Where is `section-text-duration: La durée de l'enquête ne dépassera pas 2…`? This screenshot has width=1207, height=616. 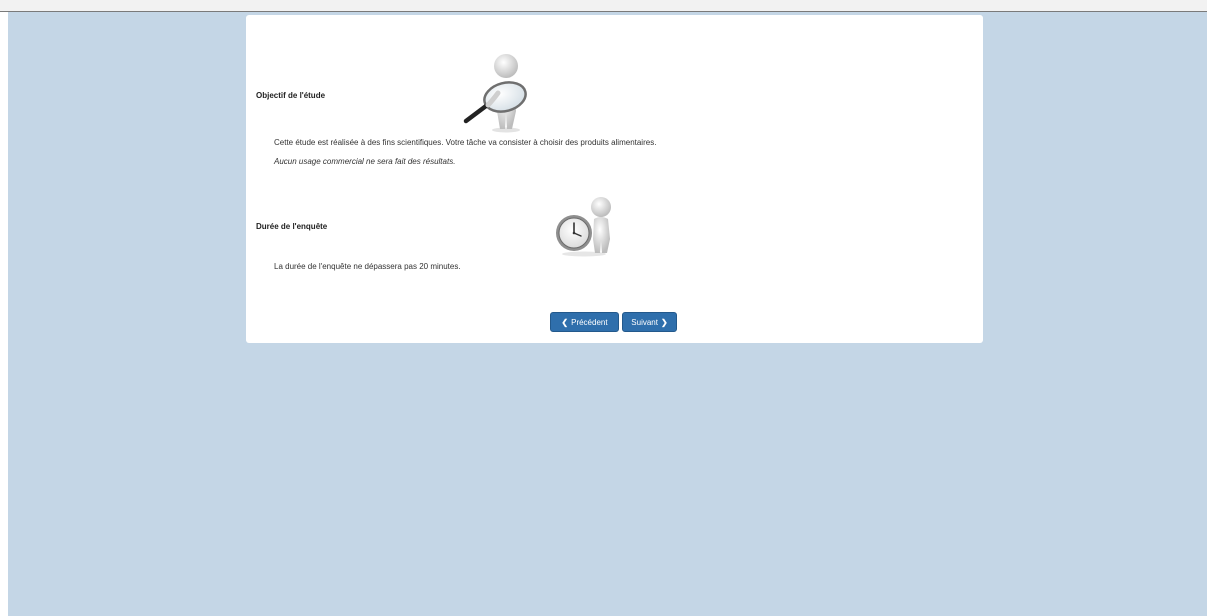
section-text-duration: La durée de l'enquête ne dépassera pas 2… is located at coordinates (367, 266).